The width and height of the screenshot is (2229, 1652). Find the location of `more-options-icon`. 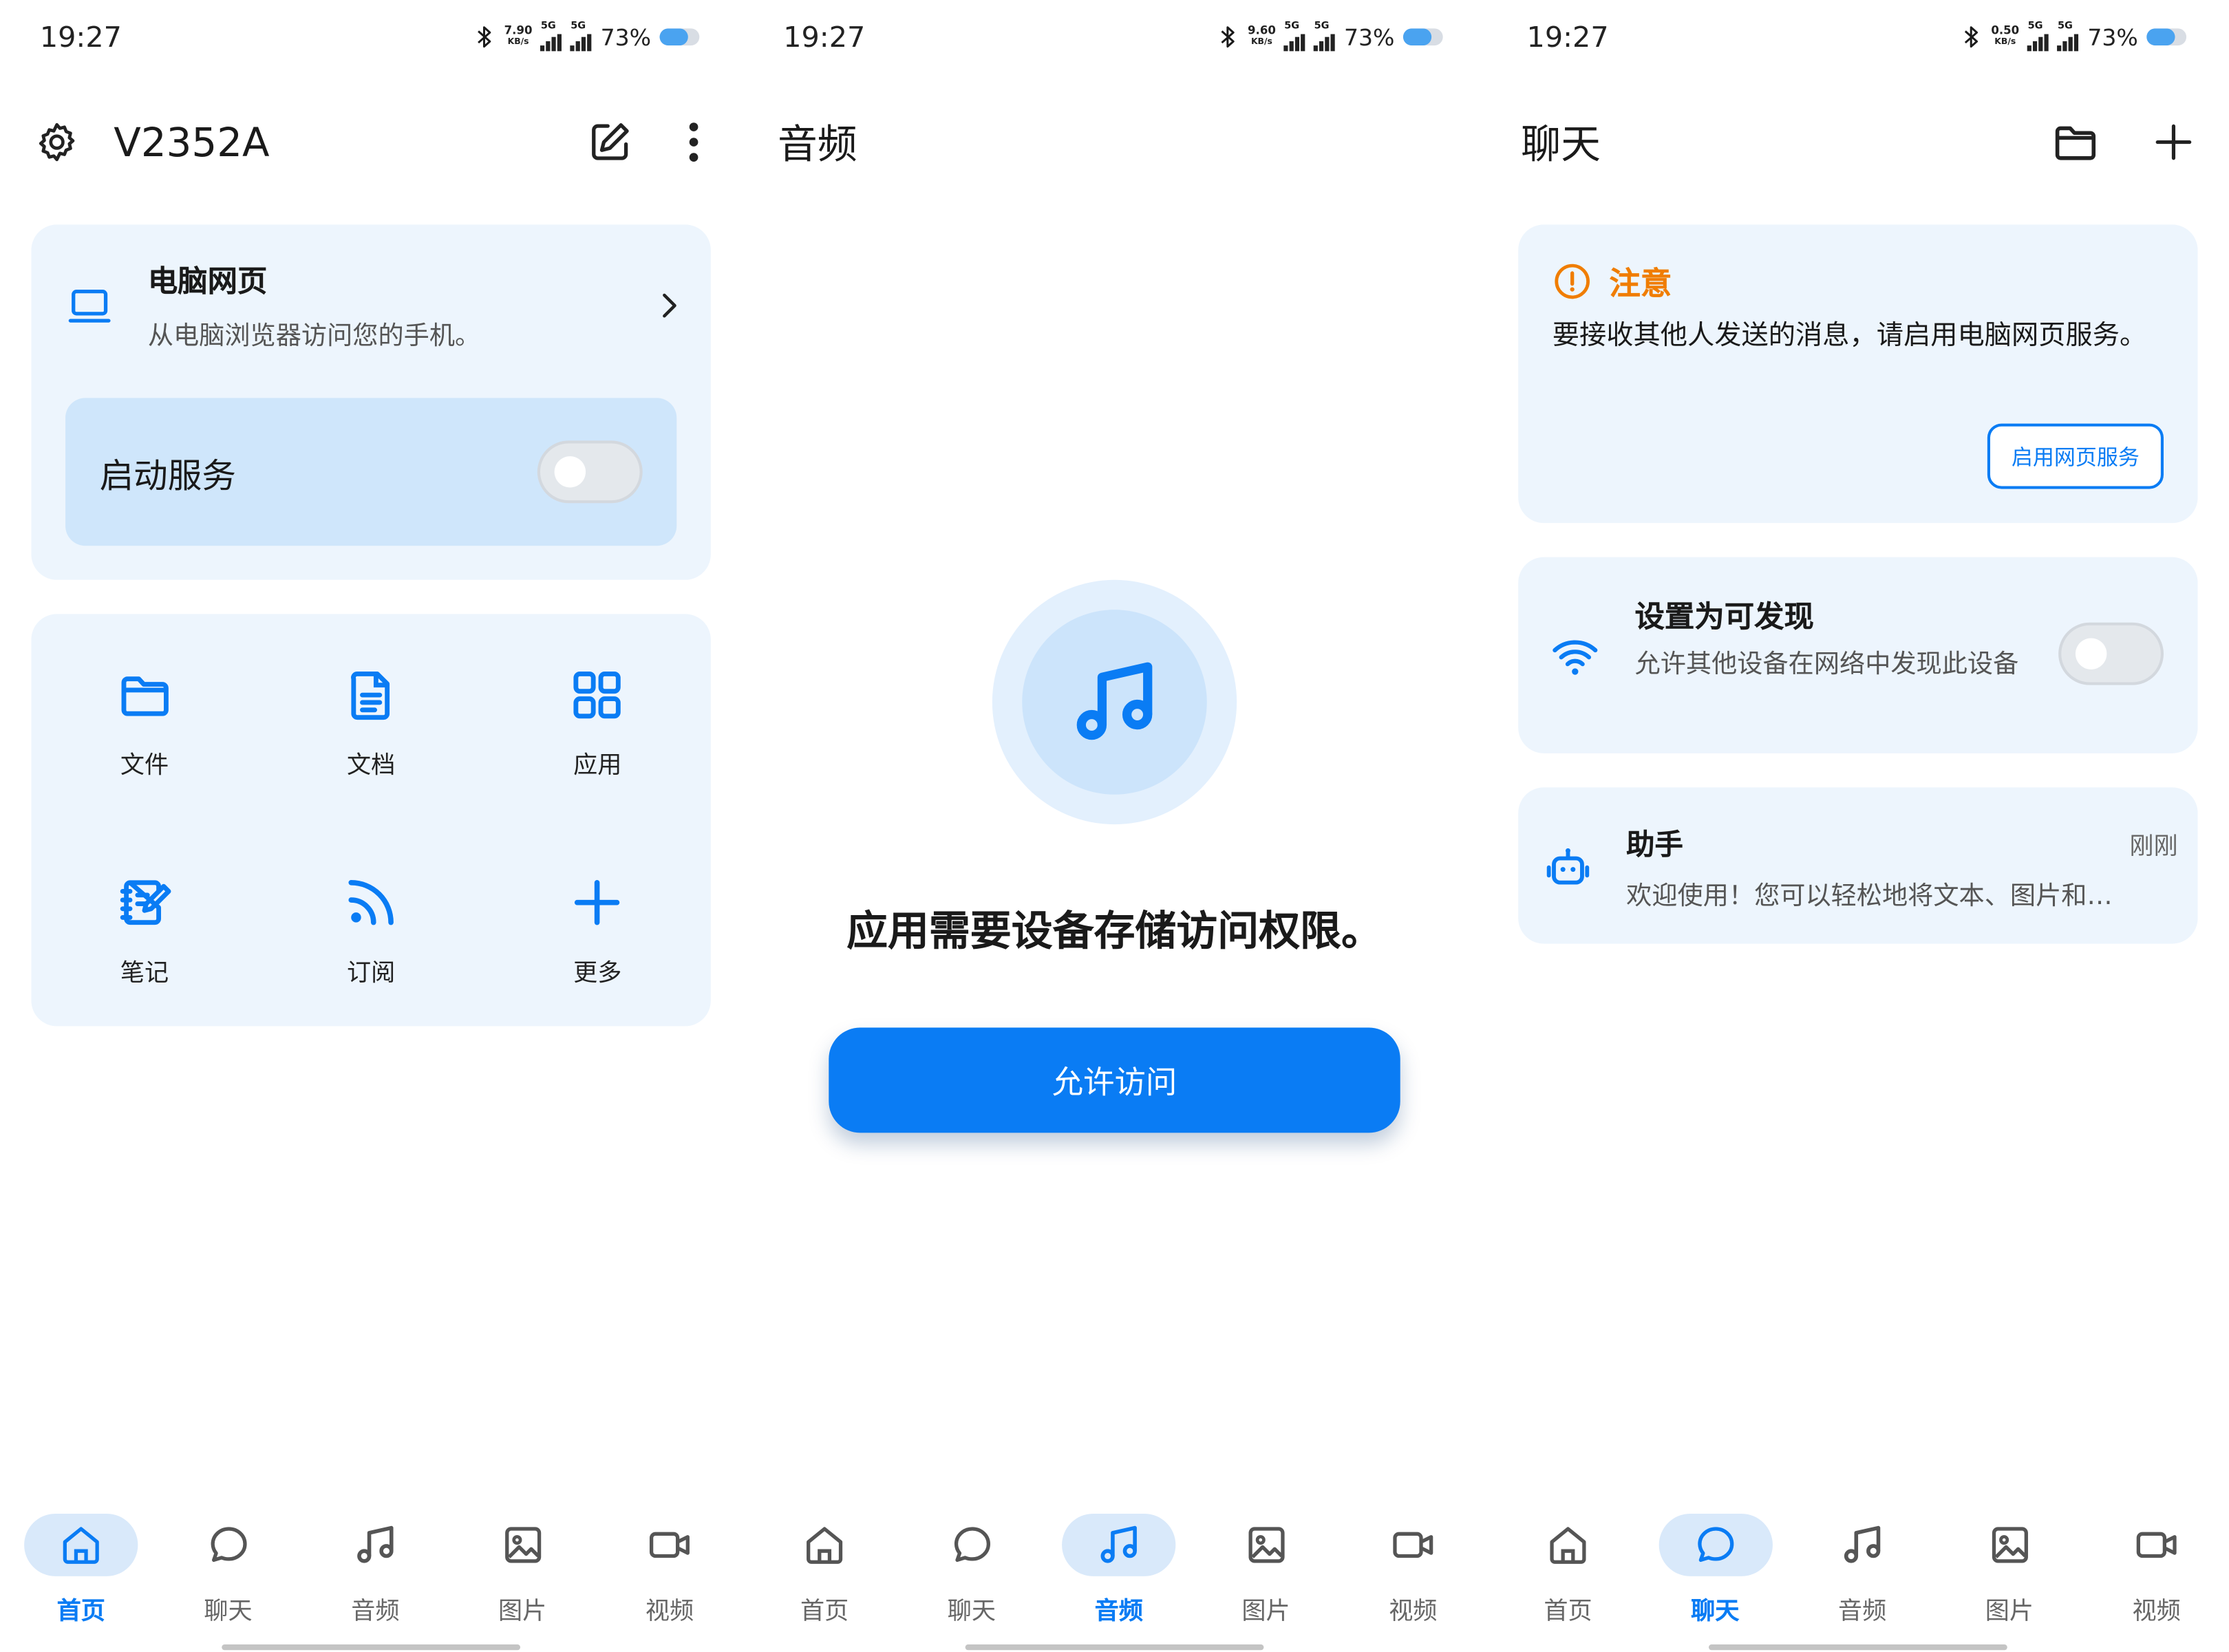

more-options-icon is located at coordinates (694, 142).